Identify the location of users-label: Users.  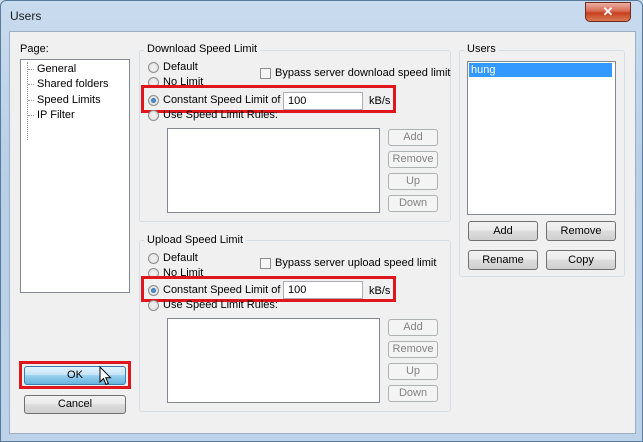
(481, 49).